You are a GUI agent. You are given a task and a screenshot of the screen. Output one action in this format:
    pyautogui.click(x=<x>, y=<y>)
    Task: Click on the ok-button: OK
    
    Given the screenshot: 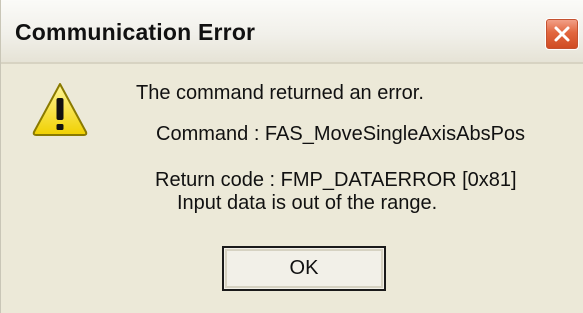 What is the action you would take?
    pyautogui.click(x=304, y=268)
    